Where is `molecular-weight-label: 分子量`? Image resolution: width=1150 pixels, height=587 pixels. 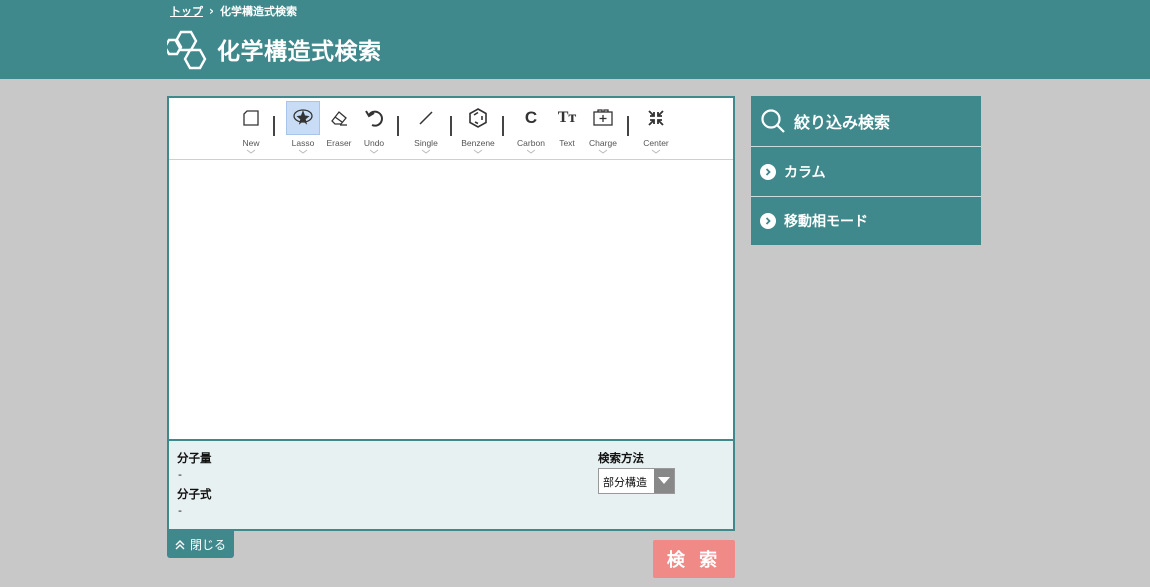 molecular-weight-label: 分子量 is located at coordinates (194, 458).